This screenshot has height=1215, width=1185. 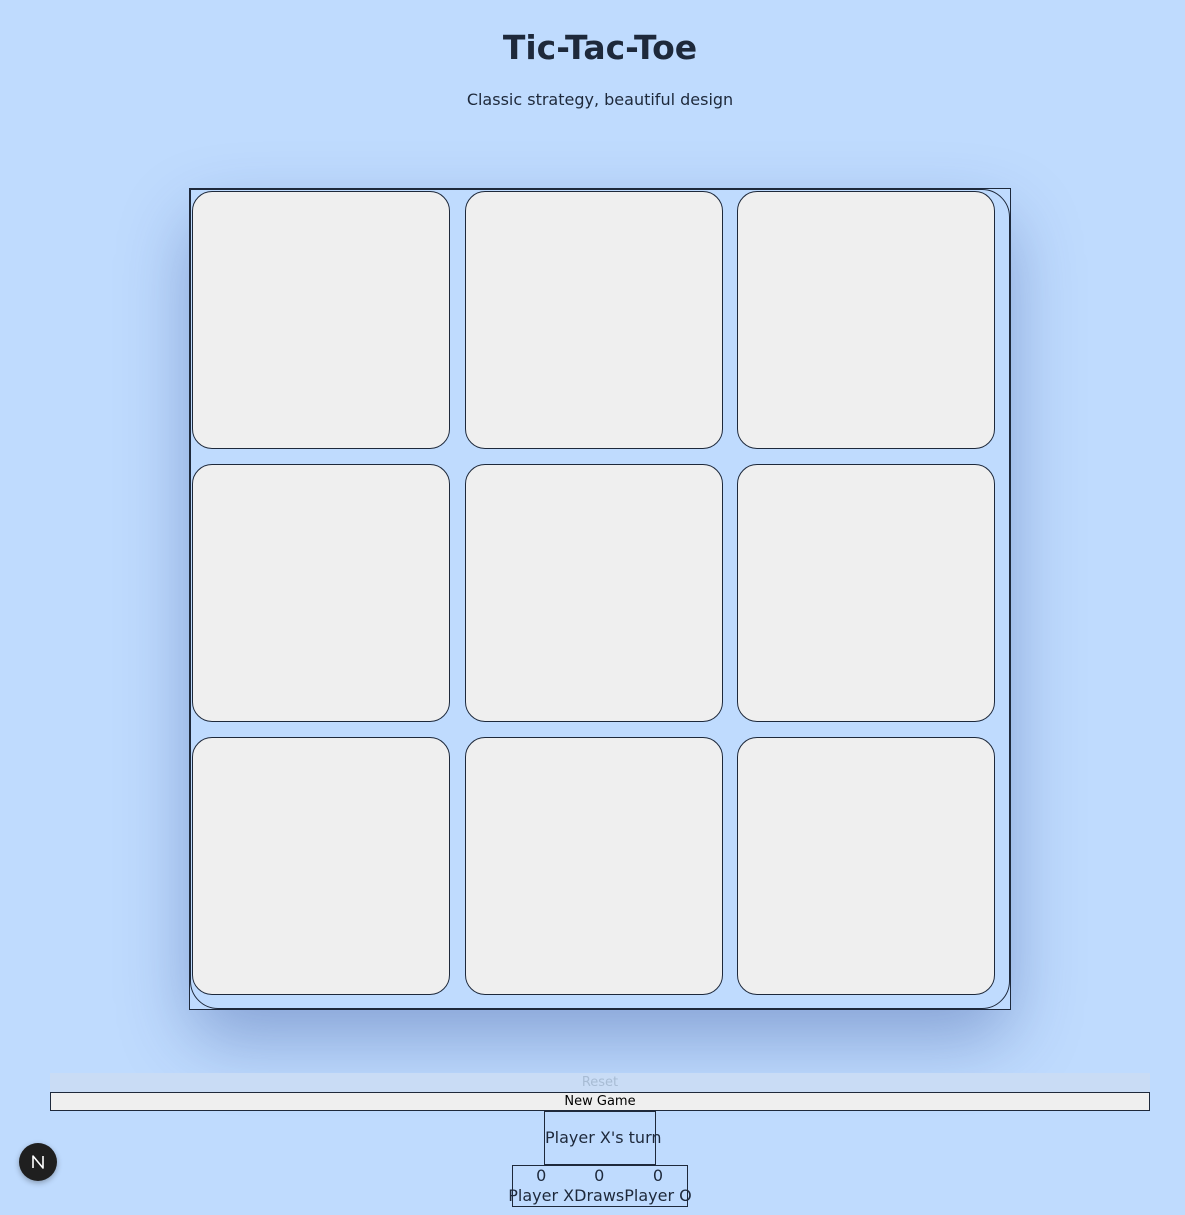 I want to click on n-glyph-icon, so click(x=38, y=1162).